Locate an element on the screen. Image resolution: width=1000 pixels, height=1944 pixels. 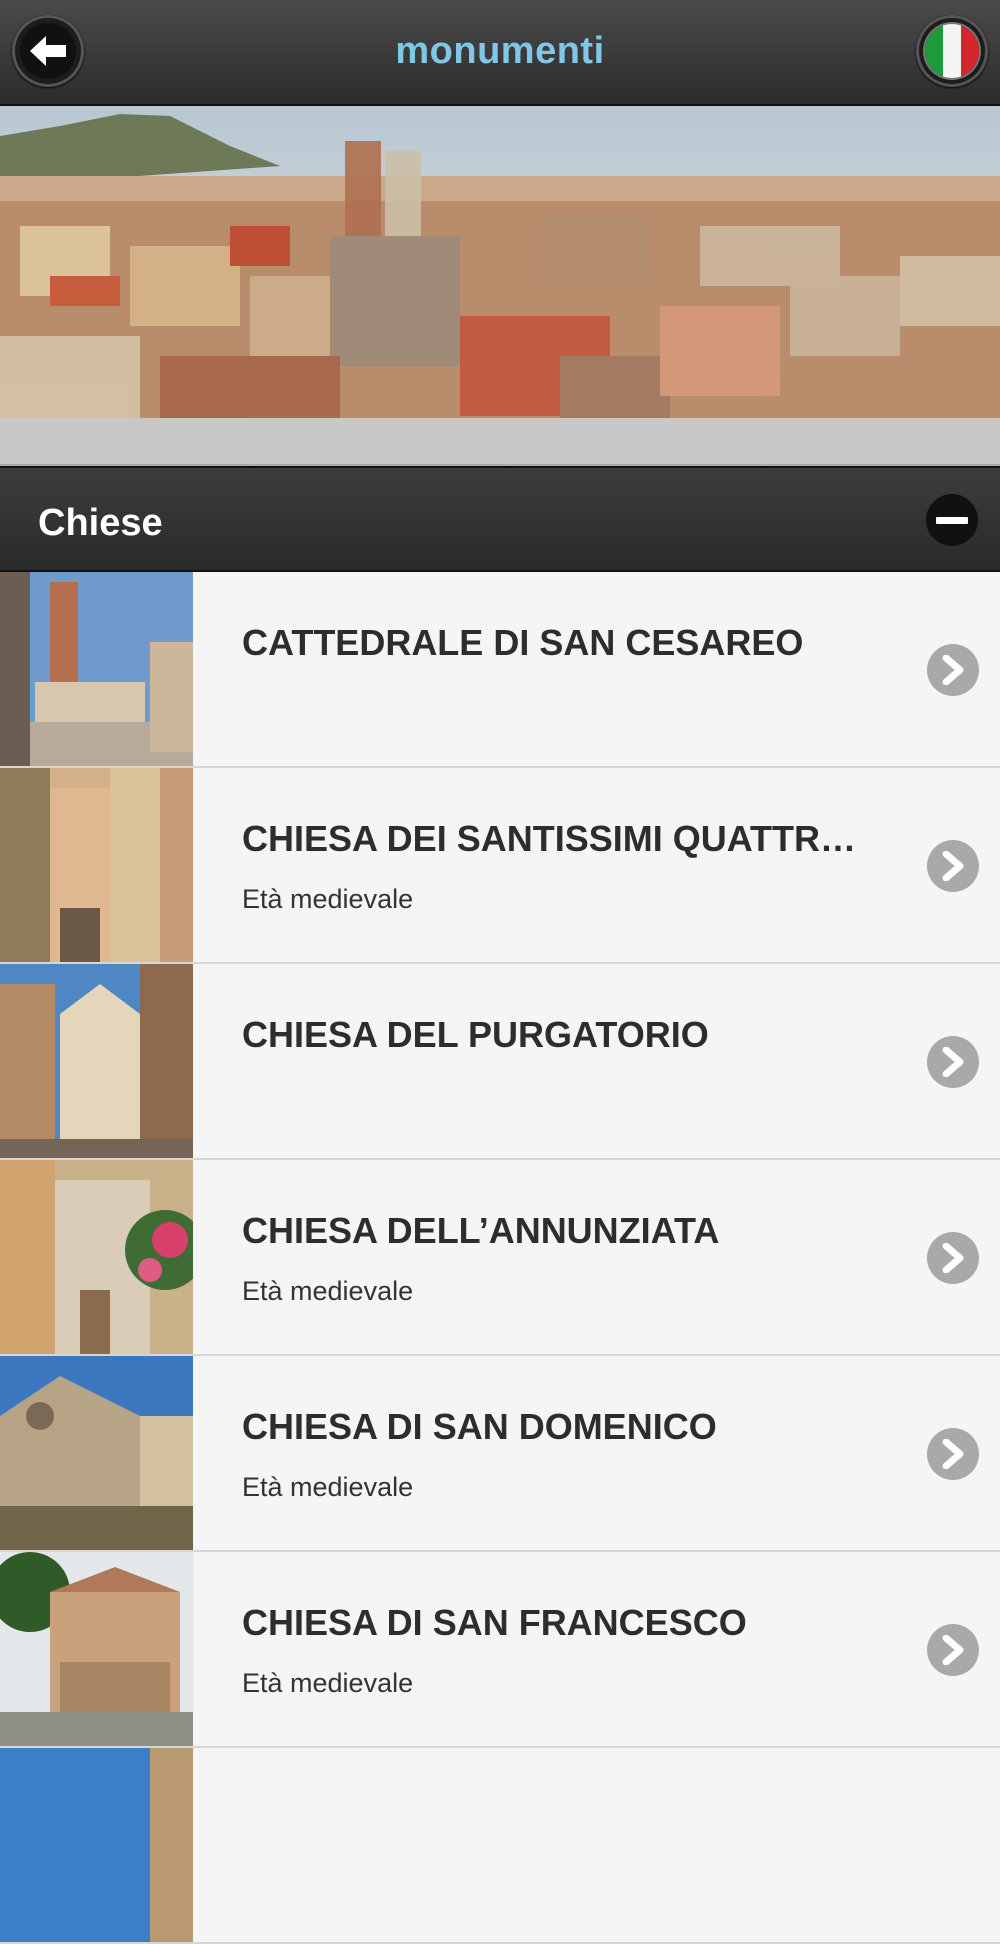
page-title: monumenti is located at coordinates (500, 51).